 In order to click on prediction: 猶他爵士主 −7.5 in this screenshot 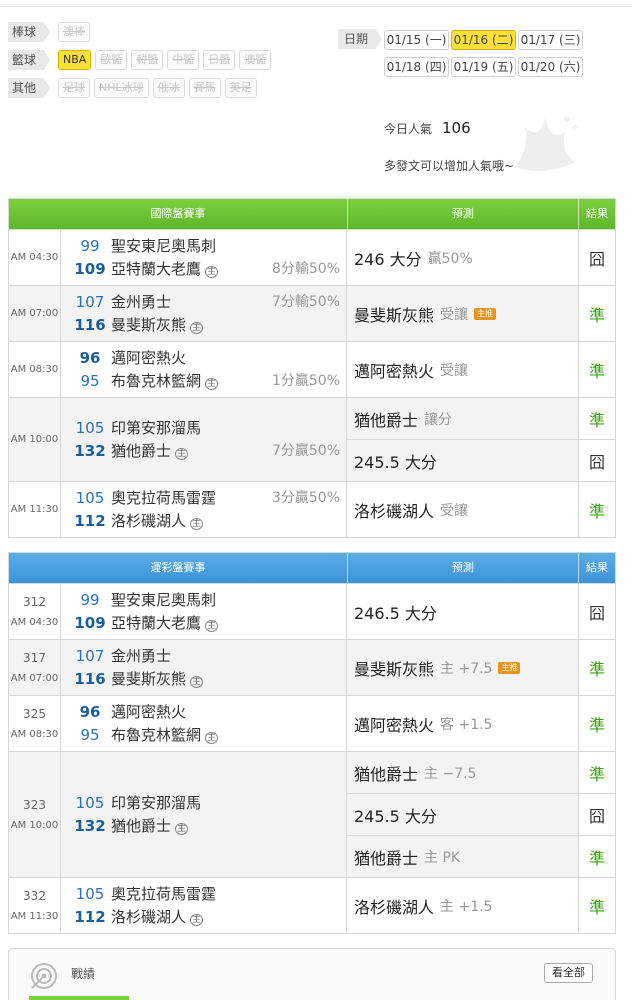, I will do `click(463, 772)`.